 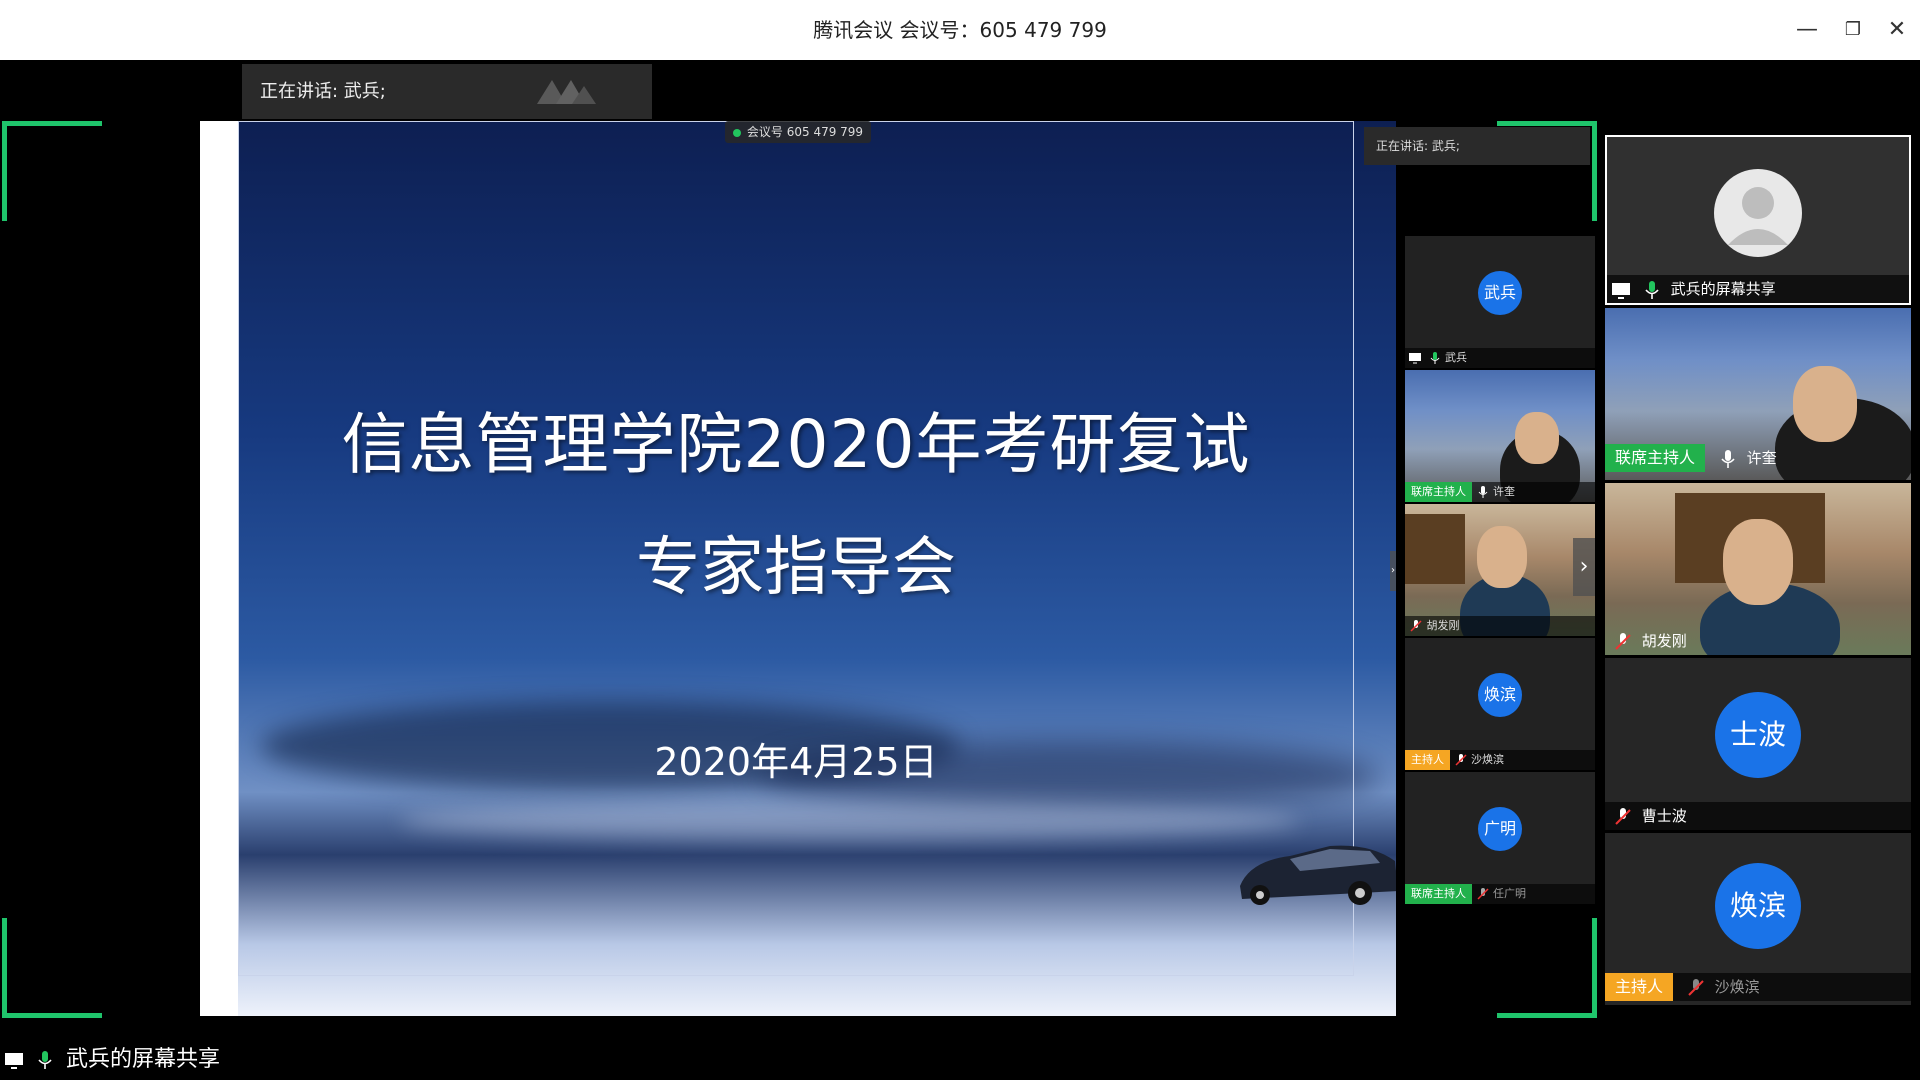 I want to click on tencent-meeting-logo-icon, so click(x=566, y=92).